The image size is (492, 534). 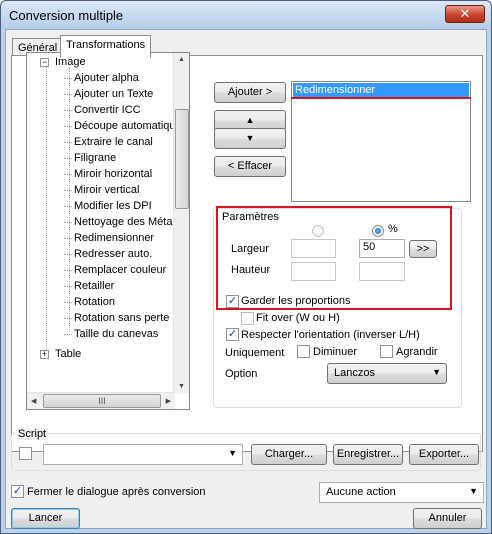 I want to click on tree-vertical-thumb, so click(x=182, y=159).